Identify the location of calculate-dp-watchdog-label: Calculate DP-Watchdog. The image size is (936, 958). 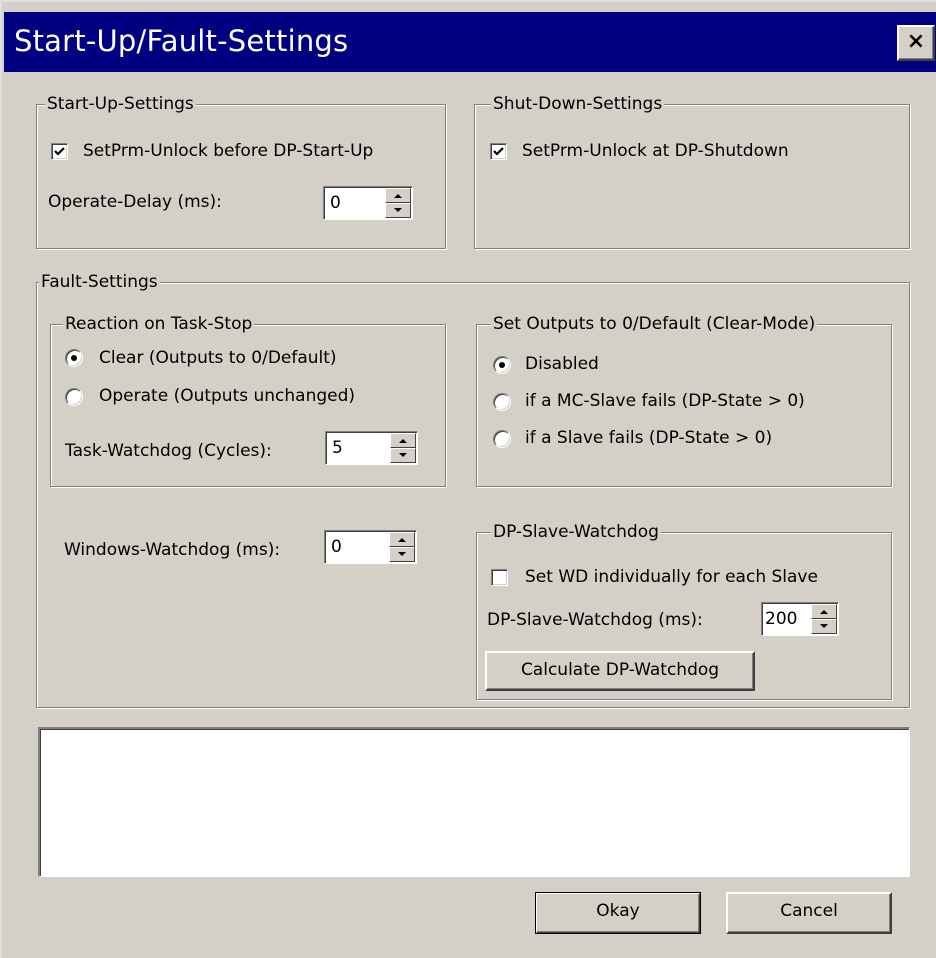
(620, 670).